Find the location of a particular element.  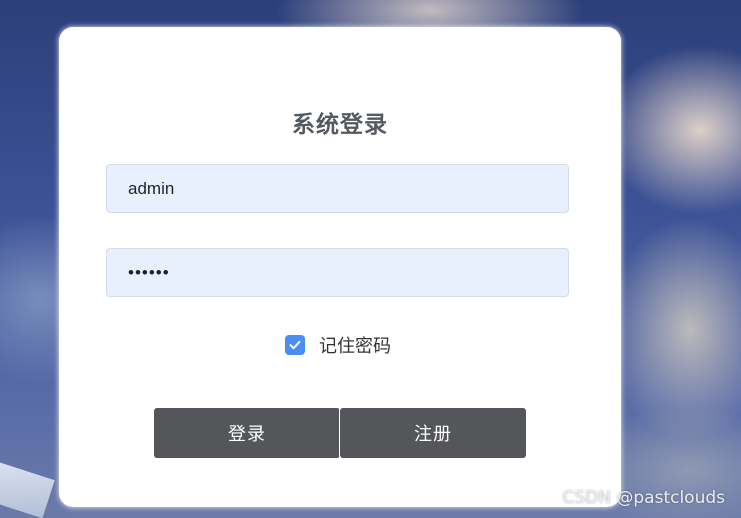

remember-checkbox is located at coordinates (295, 345).